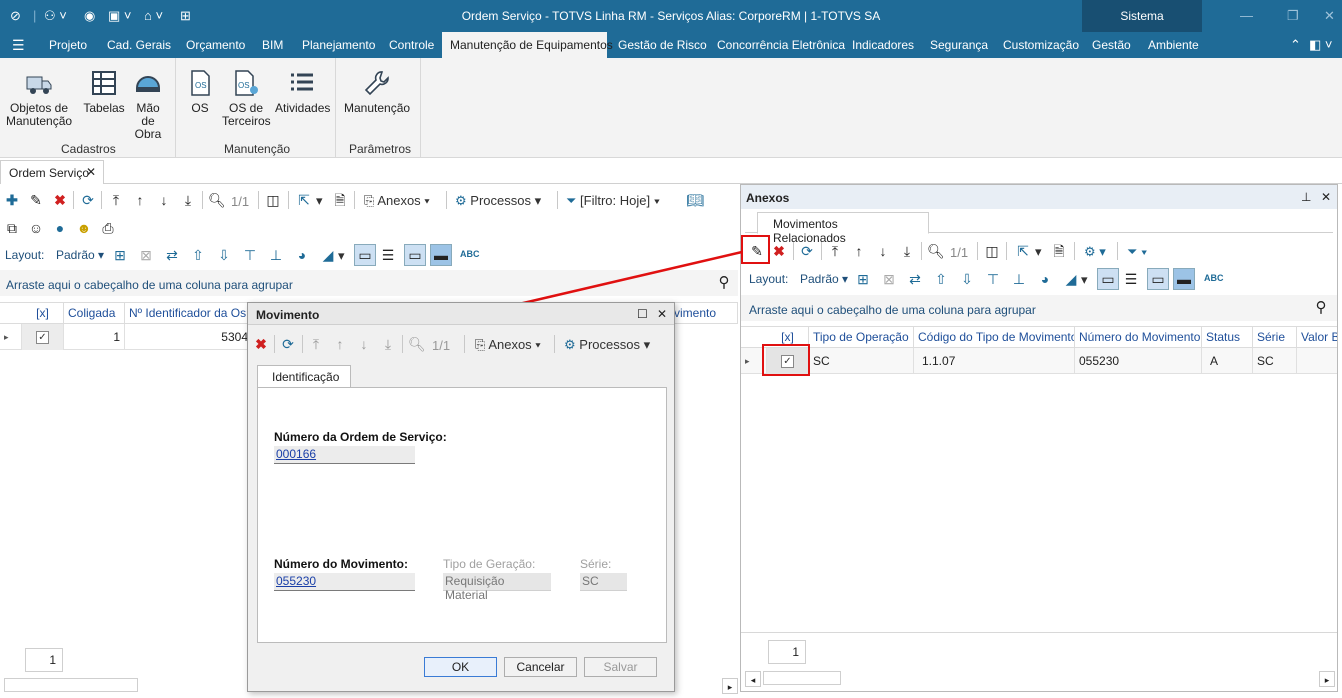 The width and height of the screenshot is (1342, 698). I want to click on menu-controle: Controle, so click(411, 45).